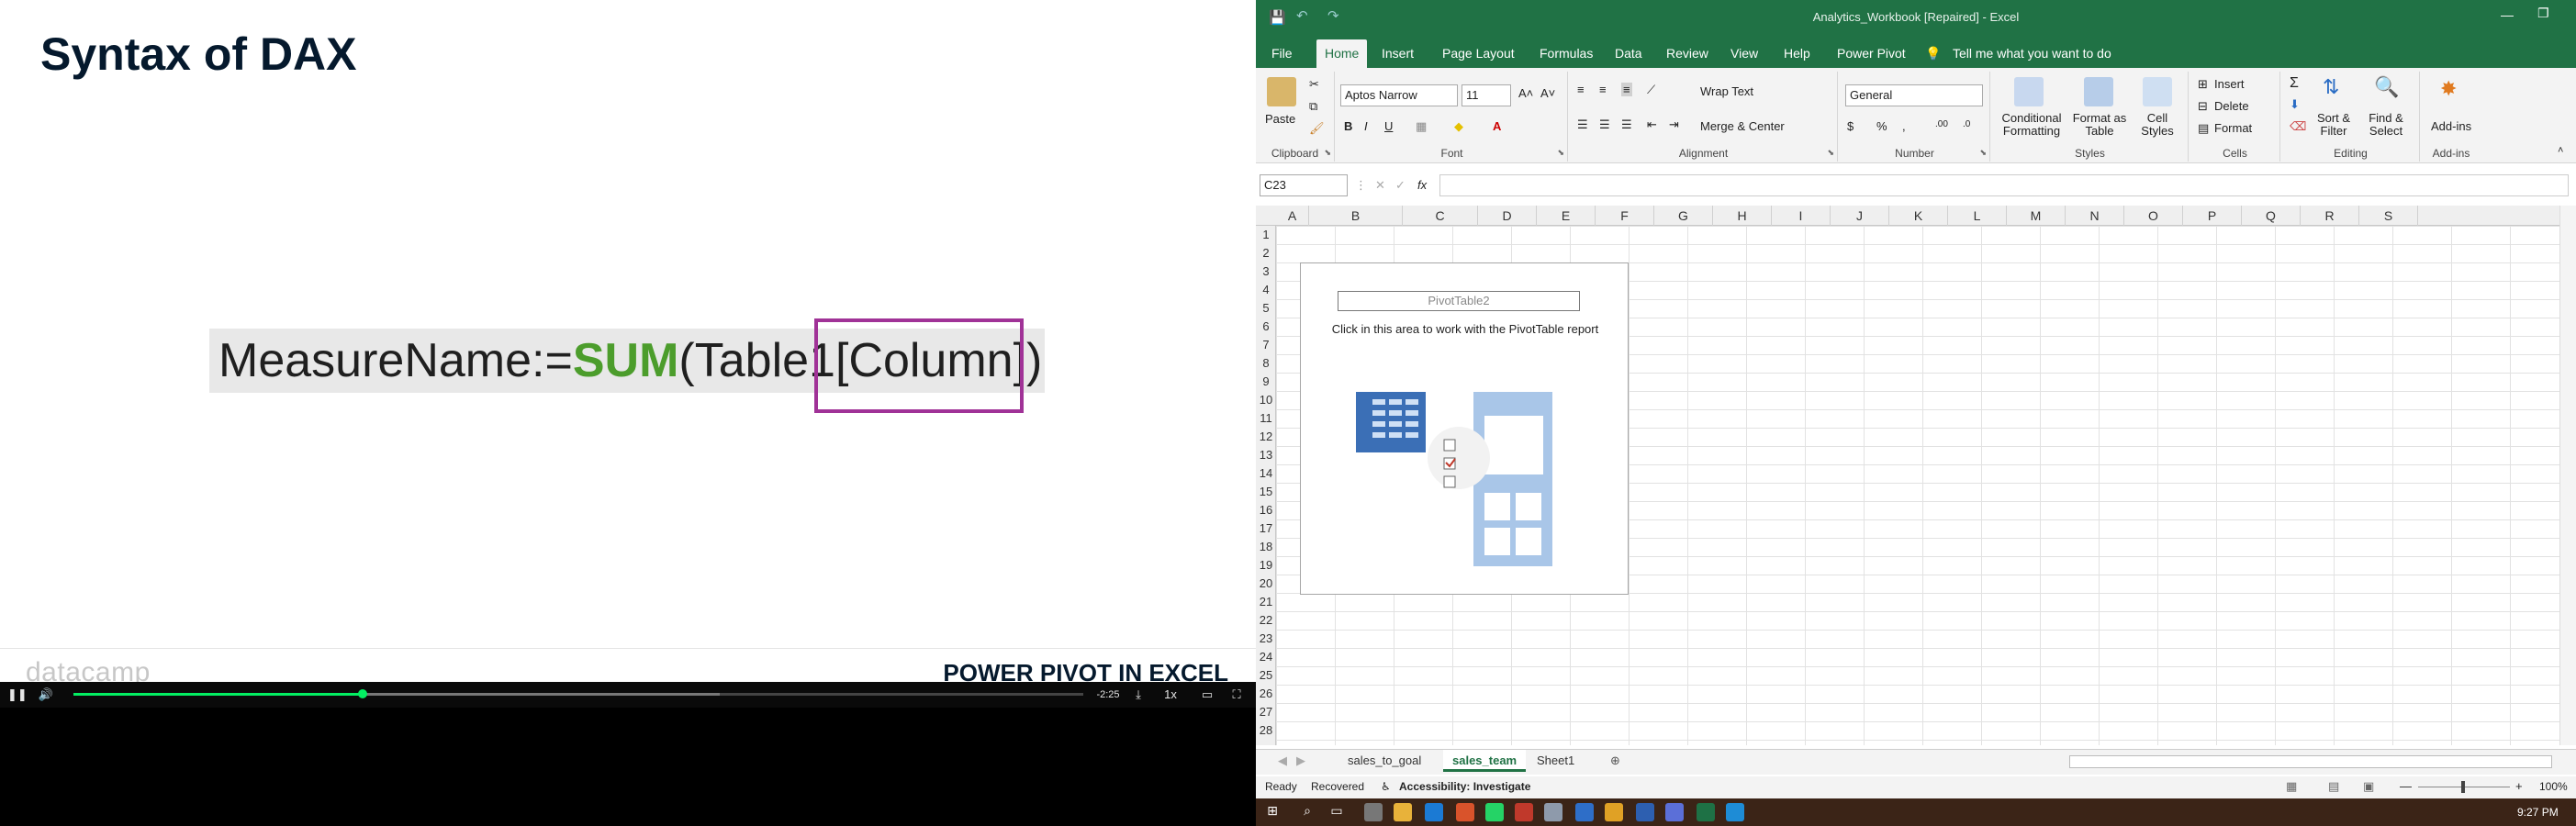  What do you see at coordinates (1266, 455) in the screenshot?
I see `row-header-13: 13` at bounding box center [1266, 455].